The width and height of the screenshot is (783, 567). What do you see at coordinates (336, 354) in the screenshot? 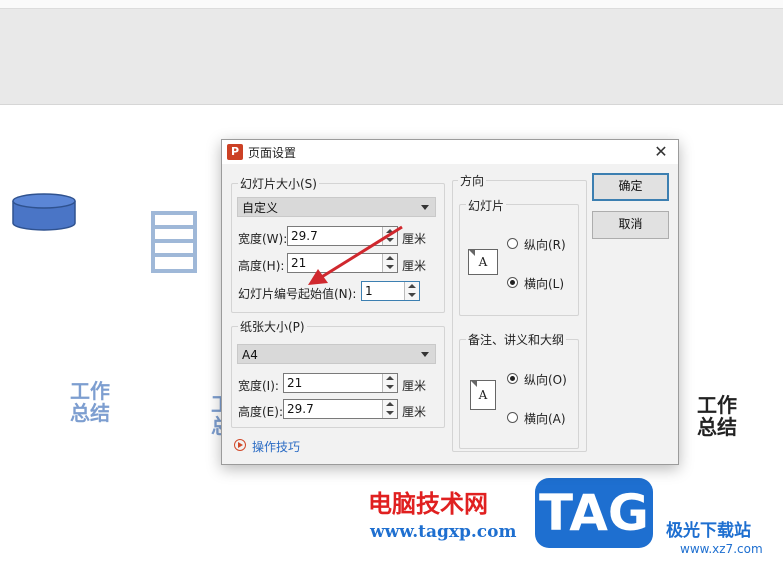
I see `paper-size-select: A4` at bounding box center [336, 354].